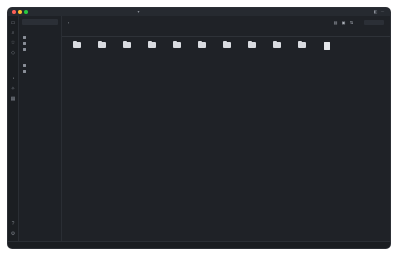  I want to click on new-folder-icon: ▣, so click(343, 22).